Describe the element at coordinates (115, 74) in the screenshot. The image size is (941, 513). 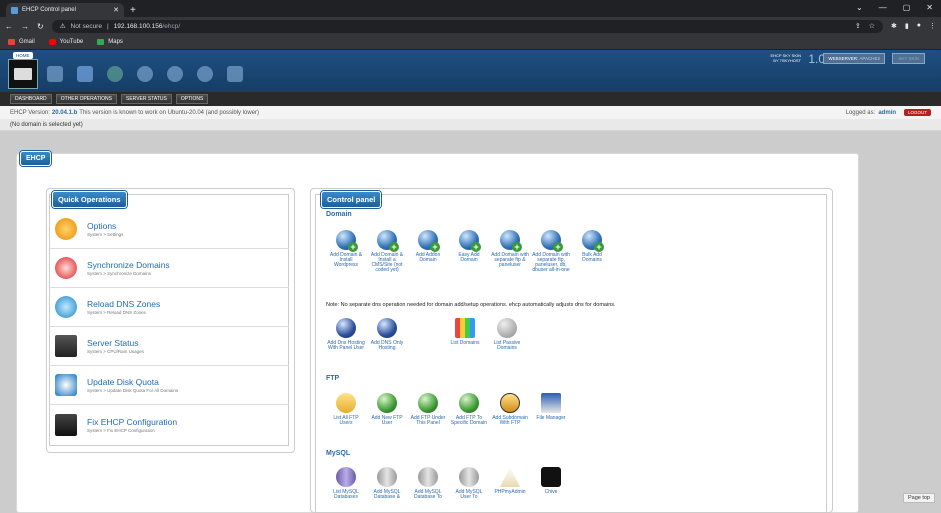
I see `globe-icon` at that location.